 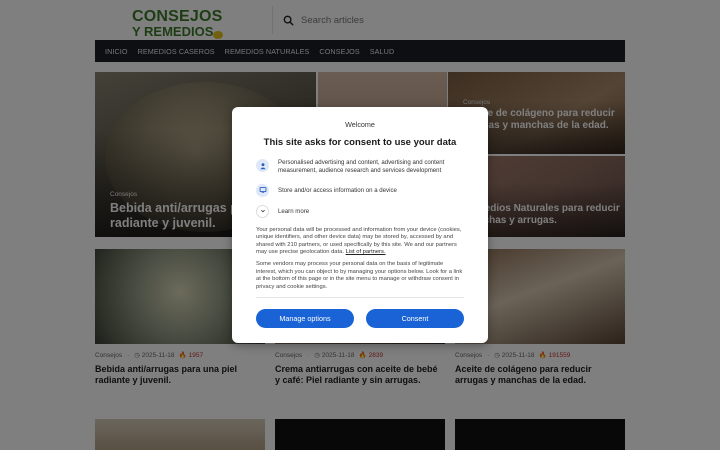 What do you see at coordinates (305, 319) in the screenshot?
I see `manage-options-button: Manage options` at bounding box center [305, 319].